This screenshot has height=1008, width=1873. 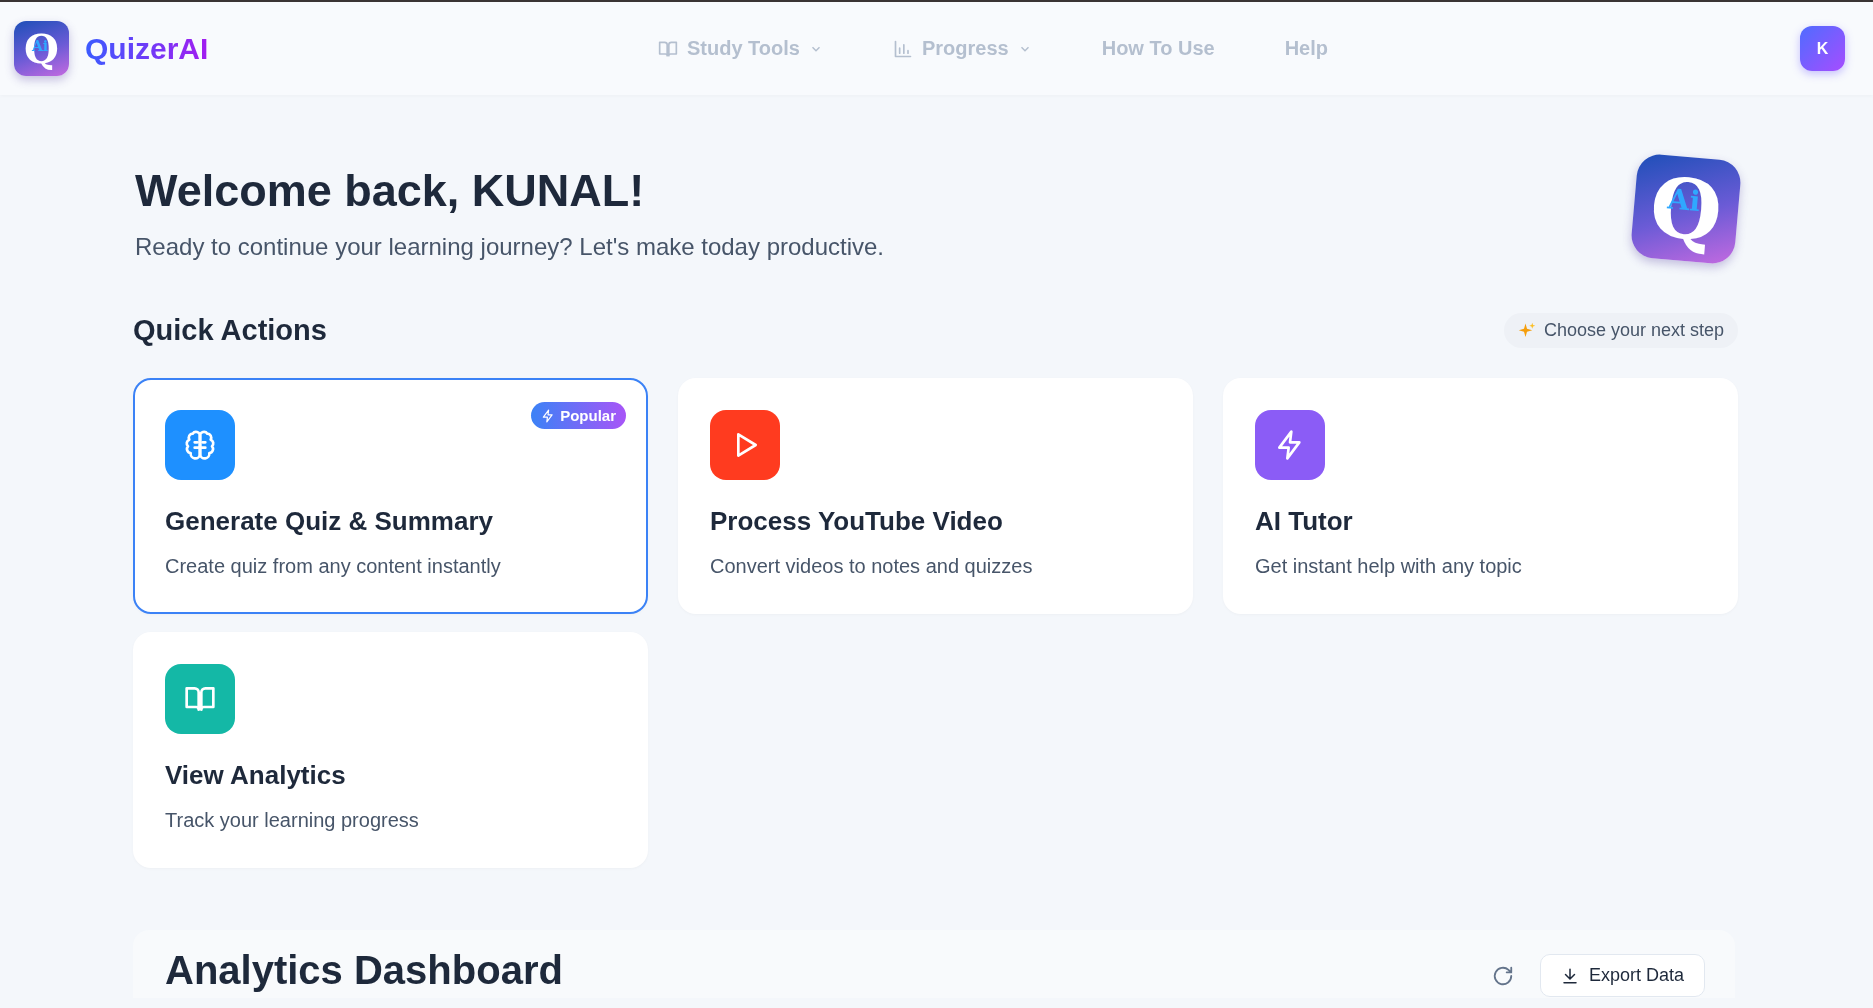 What do you see at coordinates (1389, 566) in the screenshot?
I see `card-description: Get instant help with any topic` at bounding box center [1389, 566].